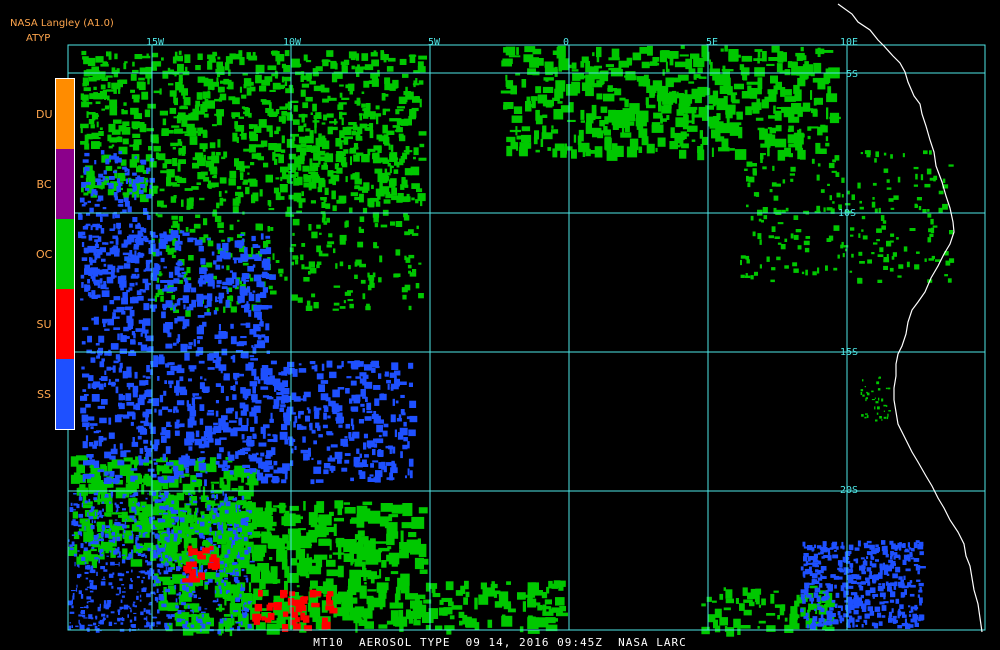 Image resolution: width=1000 pixels, height=650 pixels. Describe the element at coordinates (852, 74) in the screenshot. I see `lat-label: 5S` at that location.